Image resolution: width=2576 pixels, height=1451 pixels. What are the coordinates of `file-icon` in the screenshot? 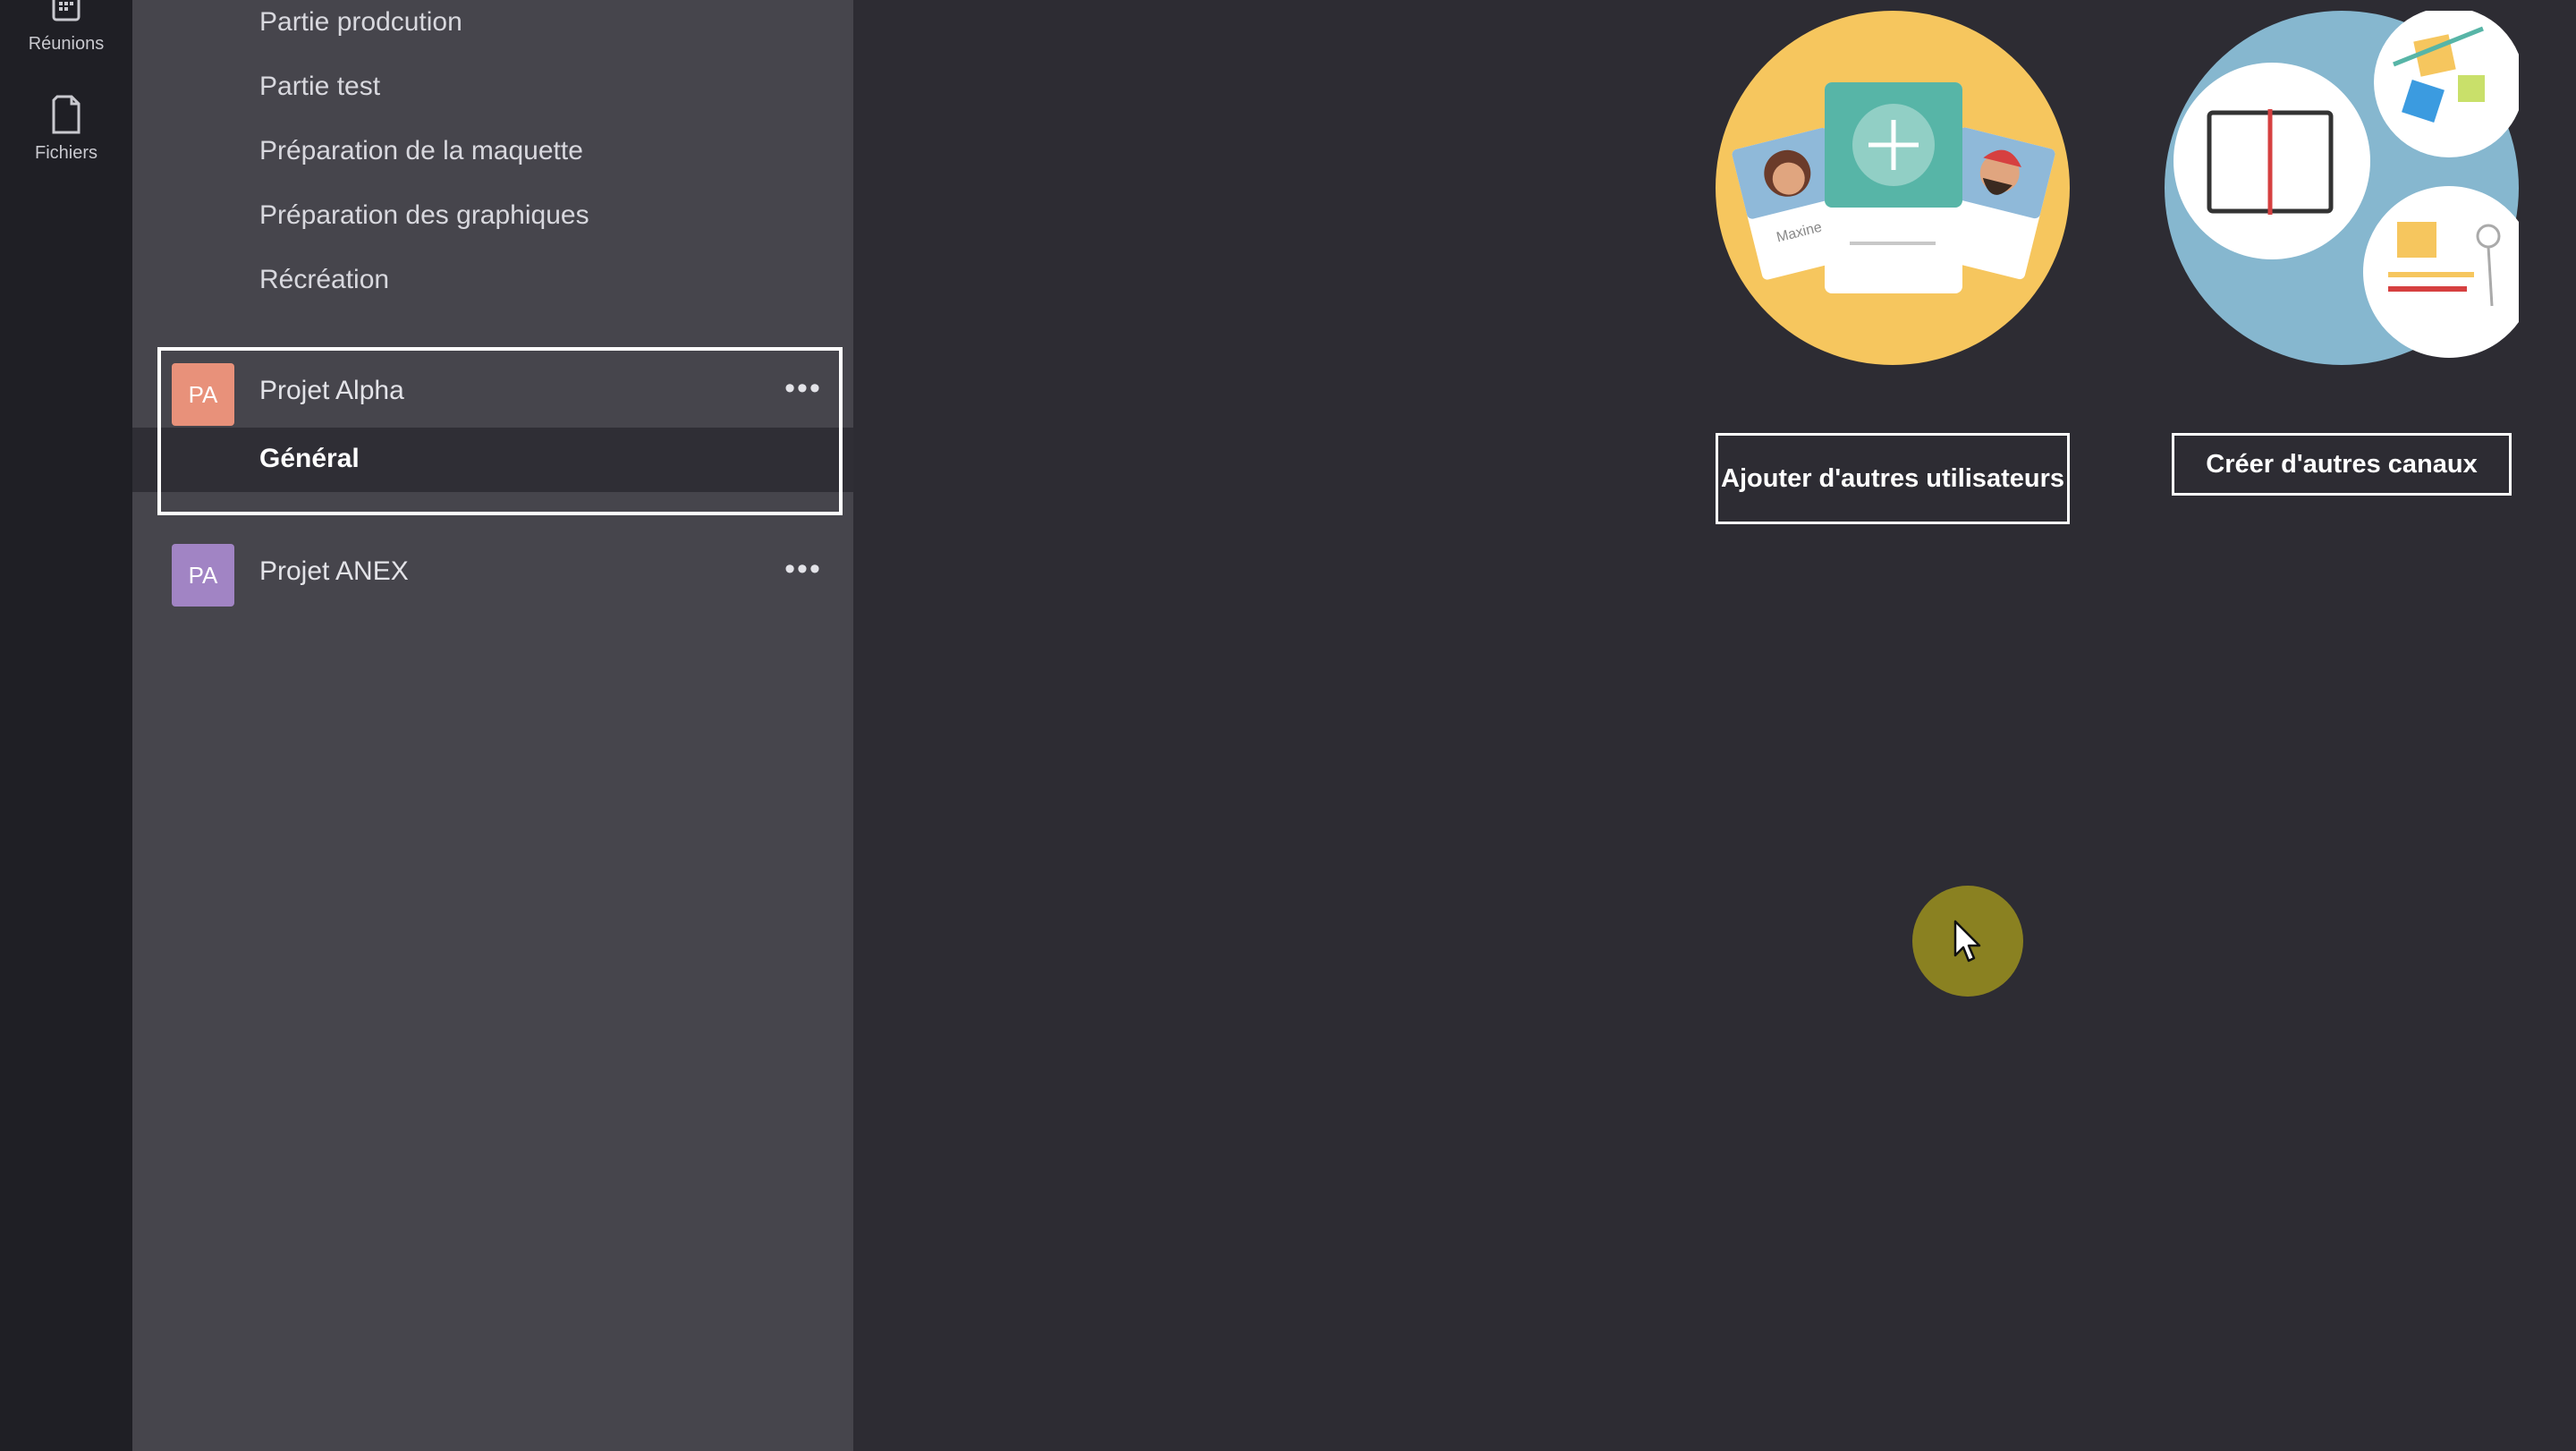 It's located at (66, 114).